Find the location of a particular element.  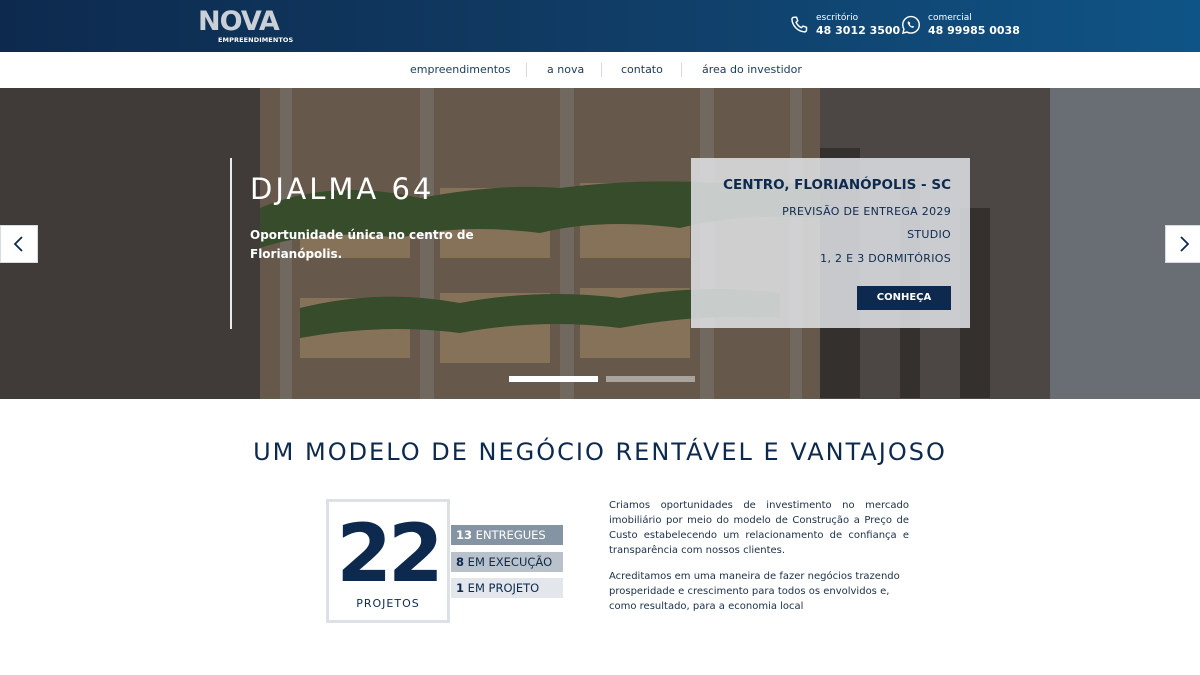

project-delivery: PREVISÃO DE ENTREGA 2029 is located at coordinates (866, 211).